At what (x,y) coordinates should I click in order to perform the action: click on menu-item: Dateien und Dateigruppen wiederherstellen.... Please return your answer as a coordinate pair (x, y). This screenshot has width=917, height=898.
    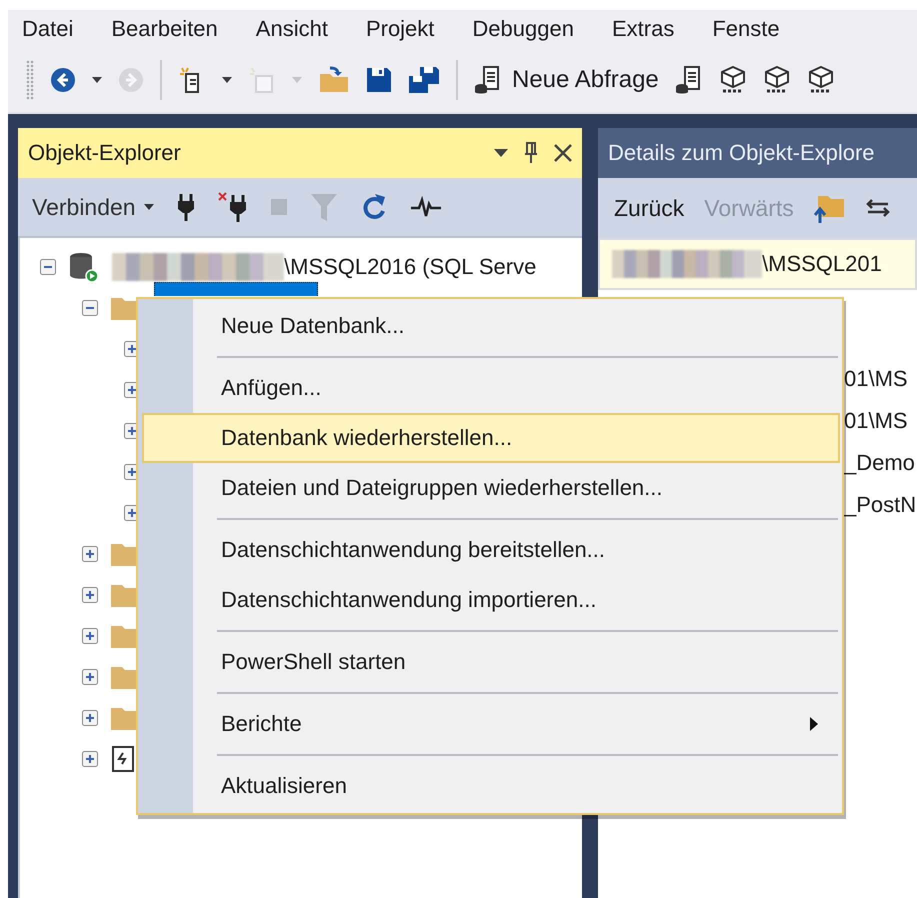
    Looking at the image, I should click on (491, 488).